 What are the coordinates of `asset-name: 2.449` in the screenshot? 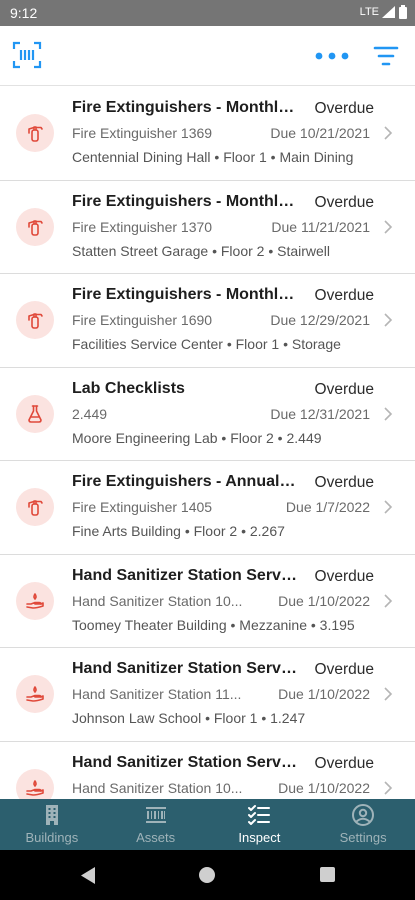 It's located at (90, 413).